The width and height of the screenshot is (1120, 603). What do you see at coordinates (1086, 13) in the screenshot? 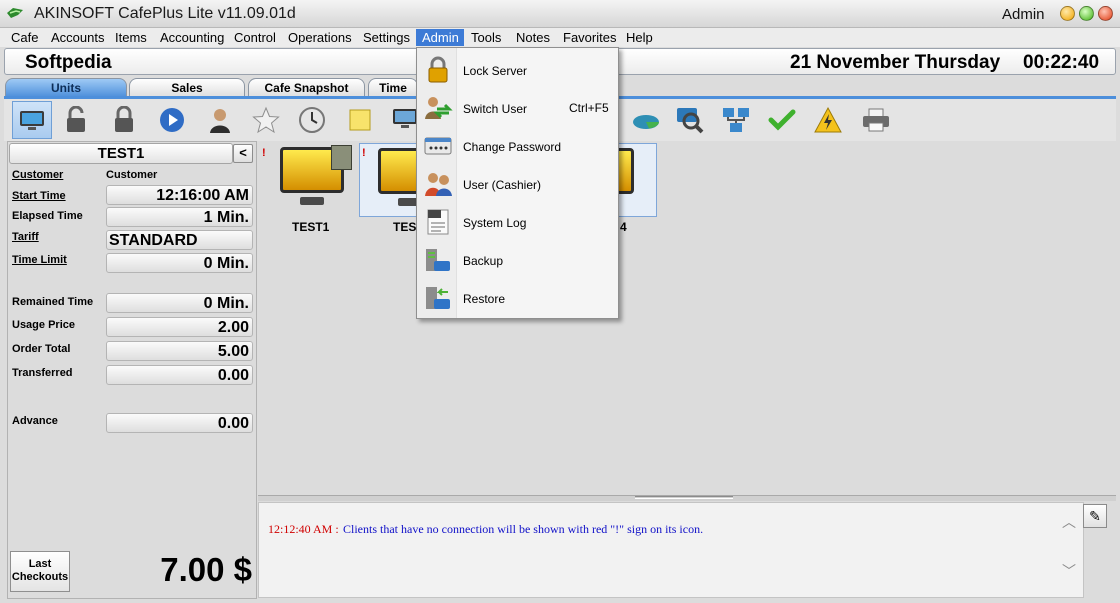
I see `maximize-button` at bounding box center [1086, 13].